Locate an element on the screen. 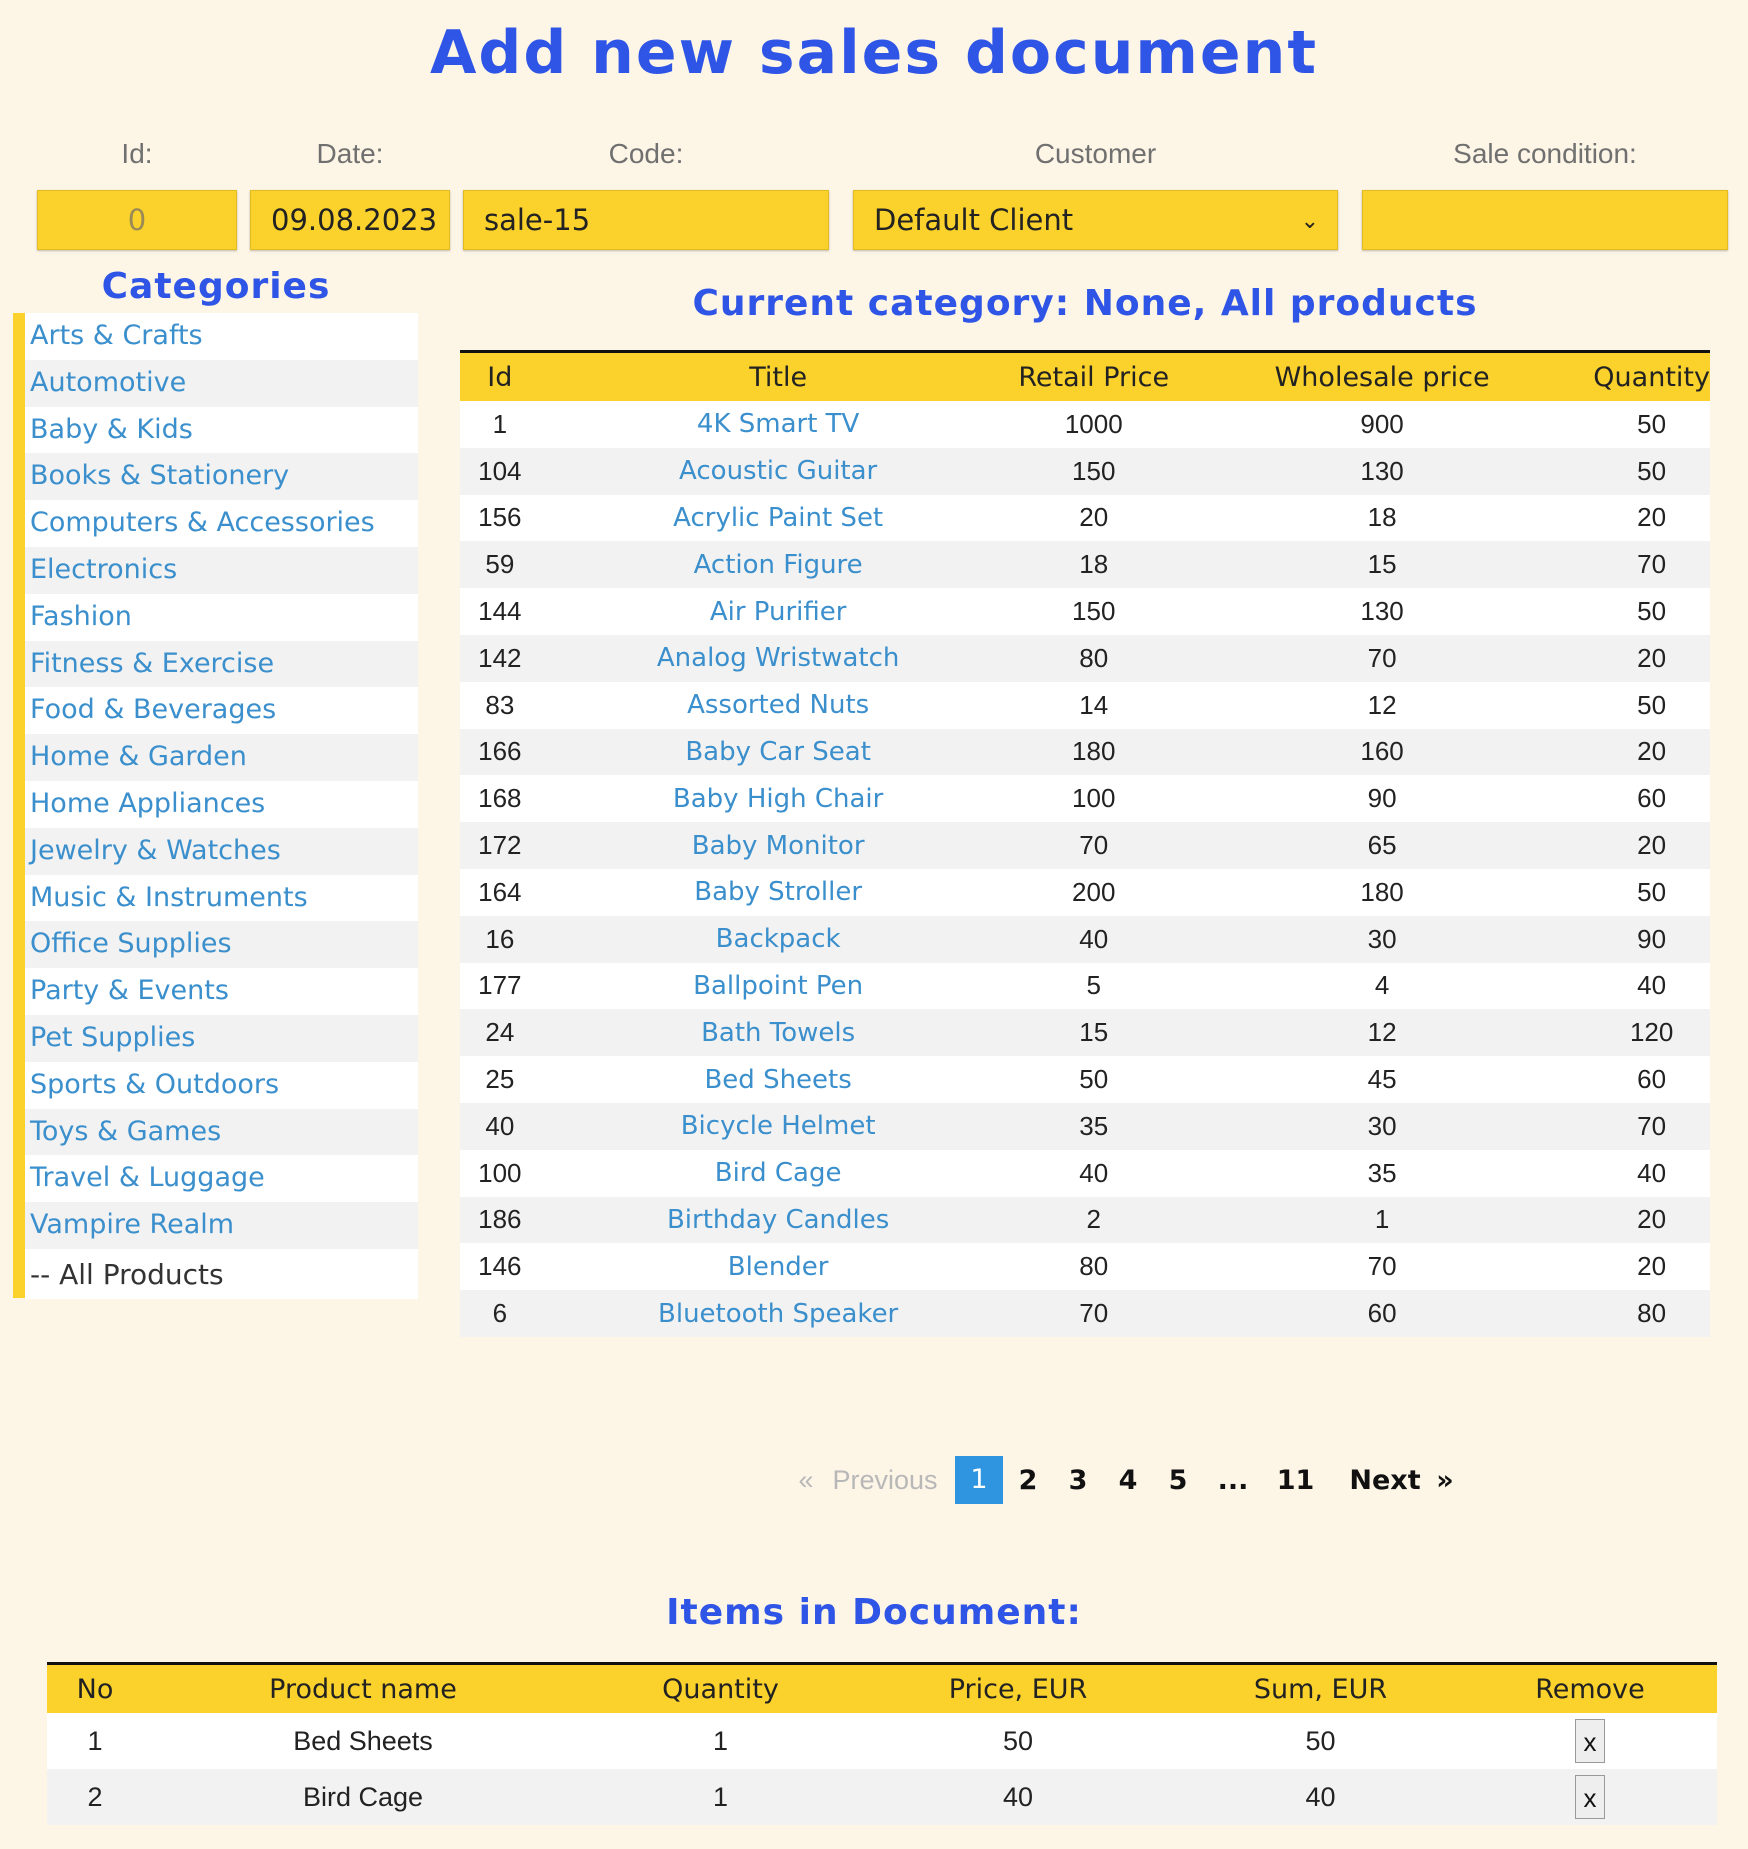 The height and width of the screenshot is (1849, 1748). product-title-link: Analog Wristwatch is located at coordinates (778, 658).